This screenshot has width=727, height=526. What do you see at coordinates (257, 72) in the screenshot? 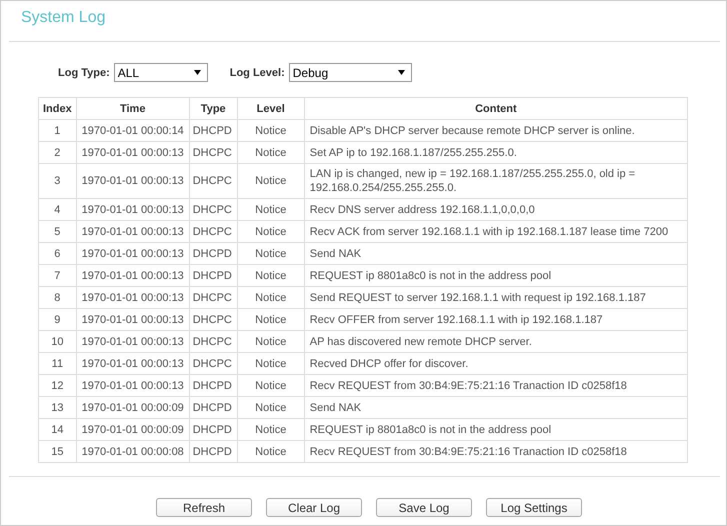
I see `field-label: Log Level:` at bounding box center [257, 72].